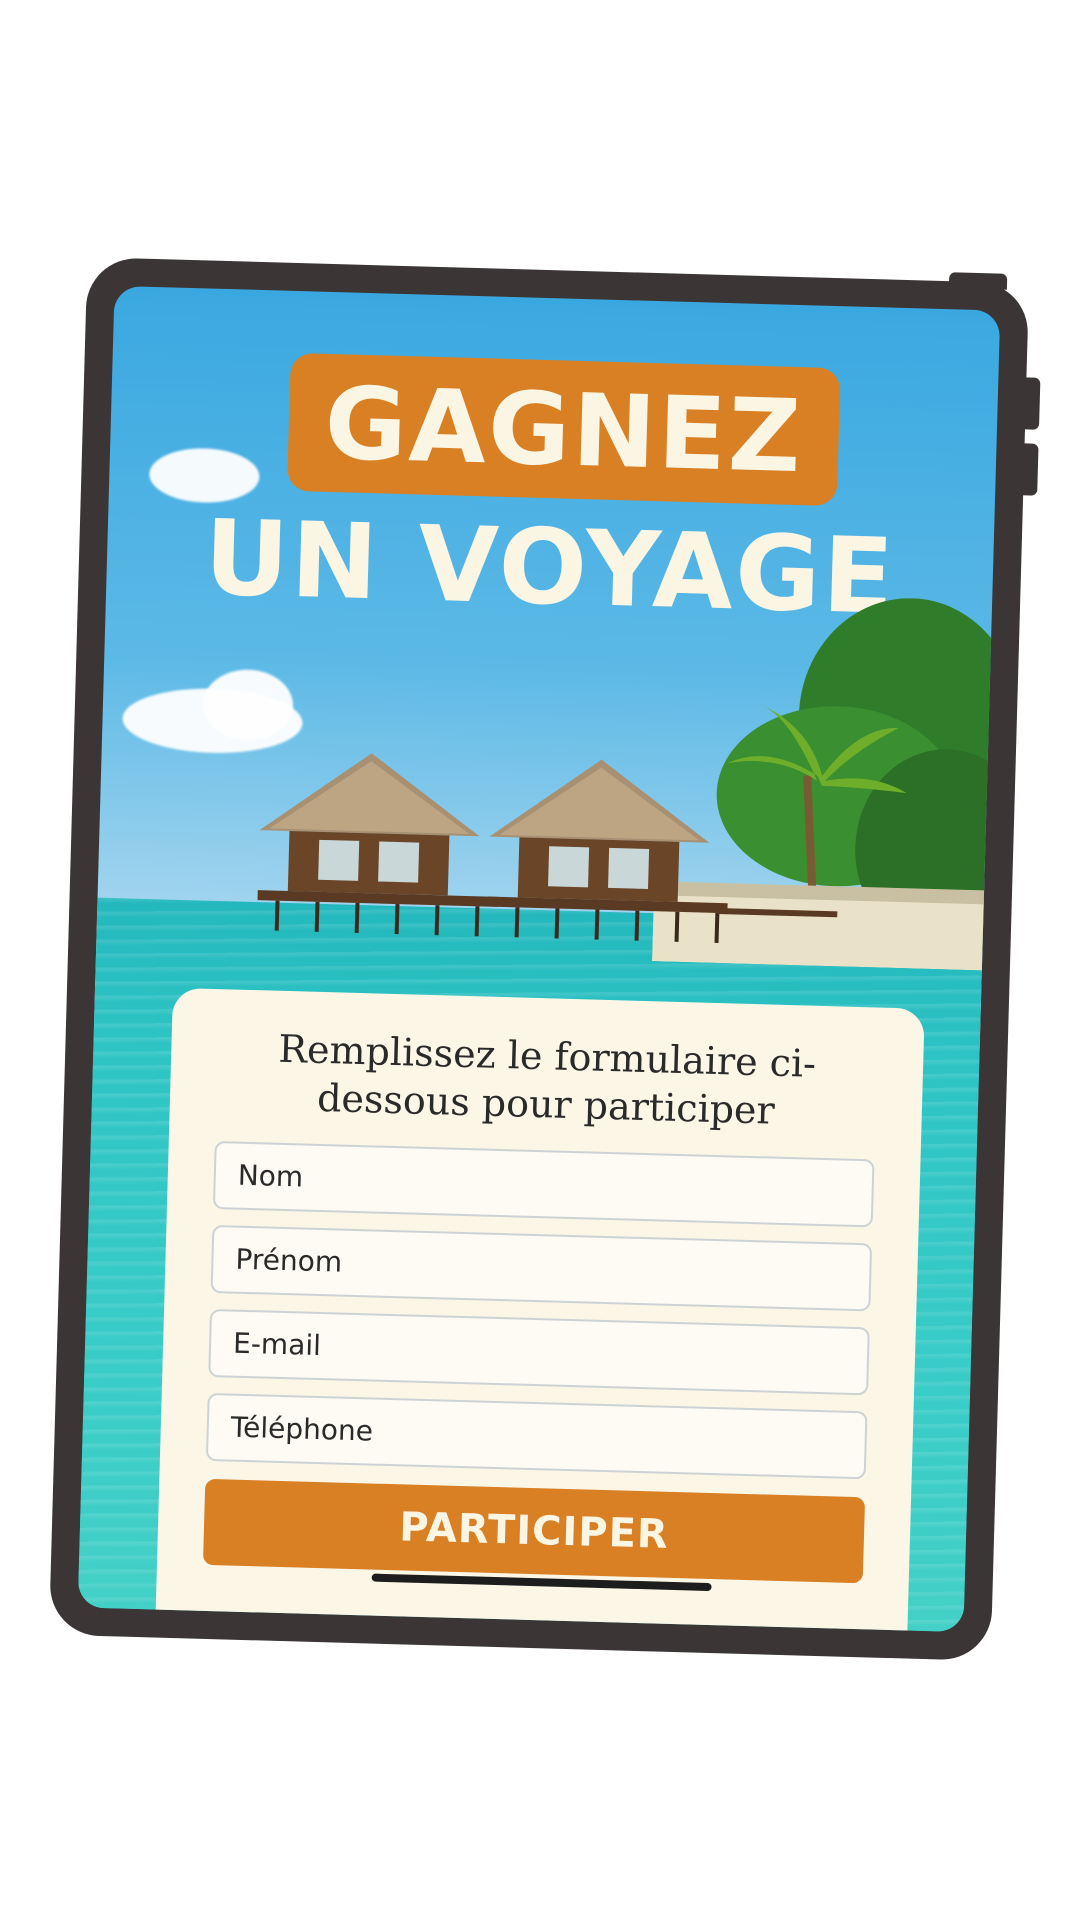 The image size is (1080, 1920). Describe the element at coordinates (543, 1184) in the screenshot. I see `last-name-field: Nom` at that location.